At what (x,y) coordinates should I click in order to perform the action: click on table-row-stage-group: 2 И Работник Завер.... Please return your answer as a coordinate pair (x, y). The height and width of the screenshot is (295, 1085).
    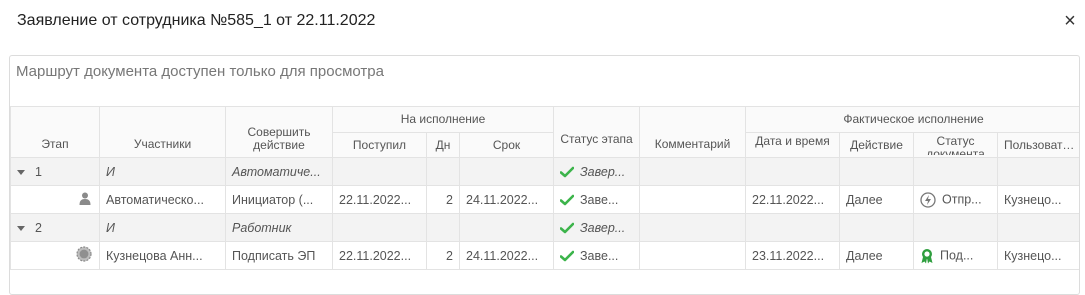
    Looking at the image, I should click on (544, 227).